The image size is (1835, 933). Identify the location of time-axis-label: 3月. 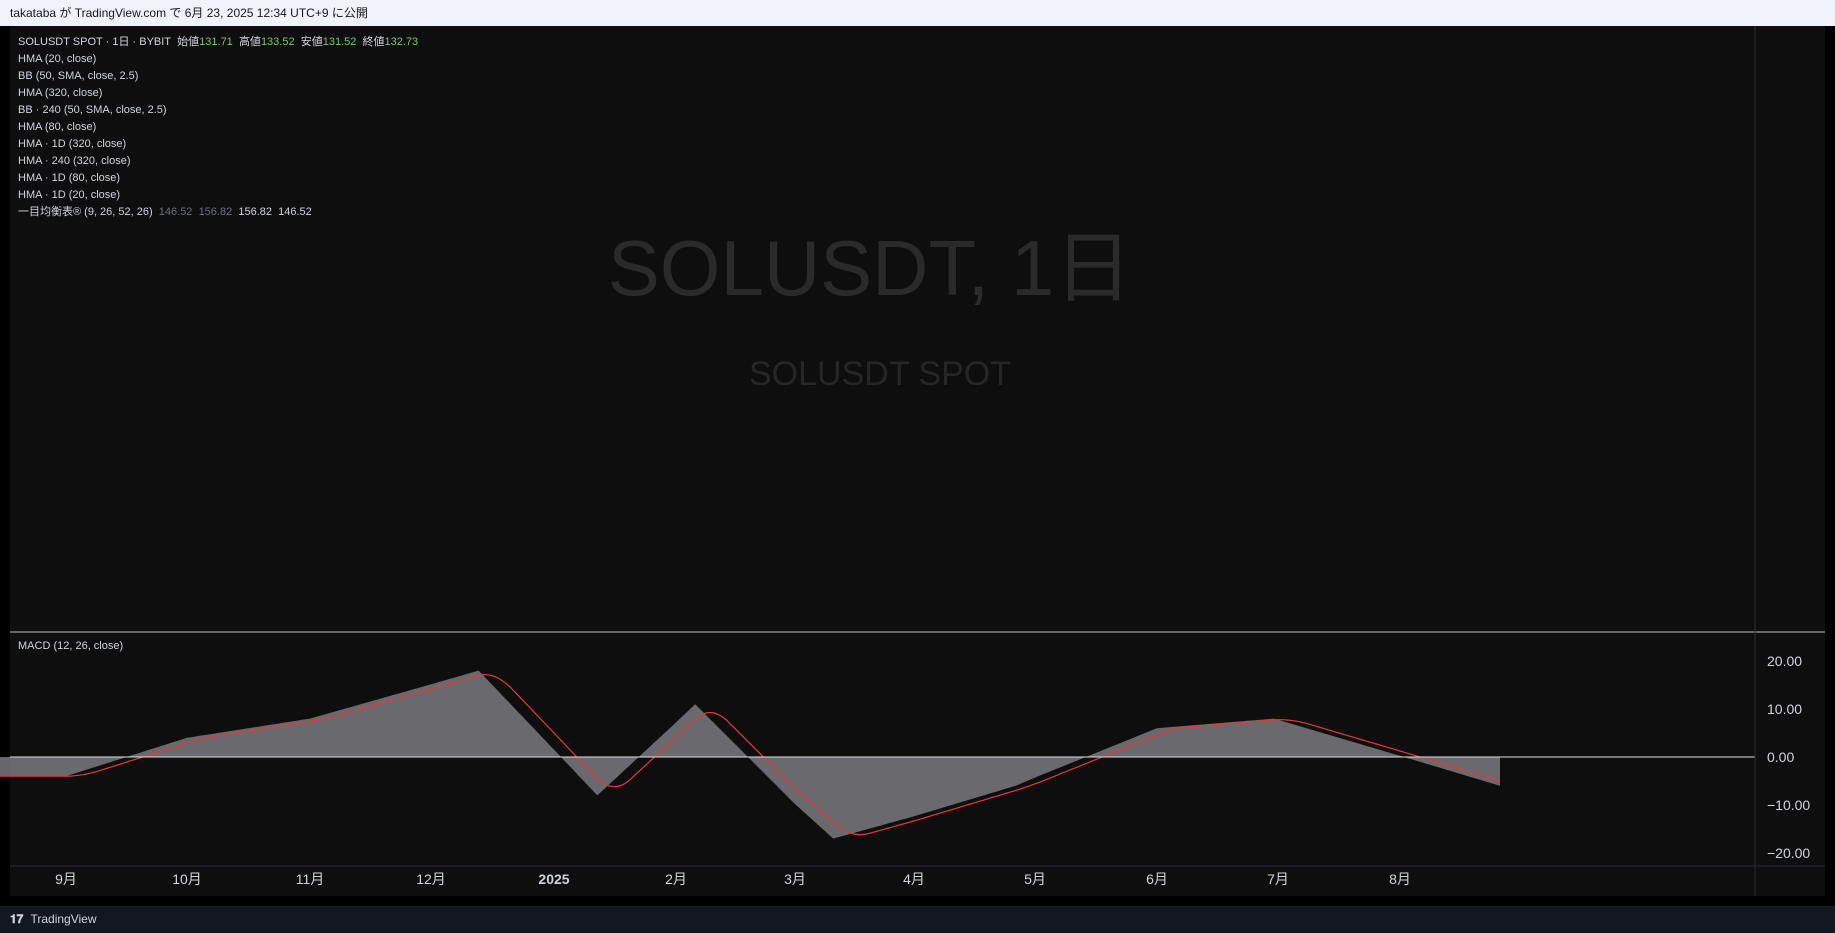
(795, 879).